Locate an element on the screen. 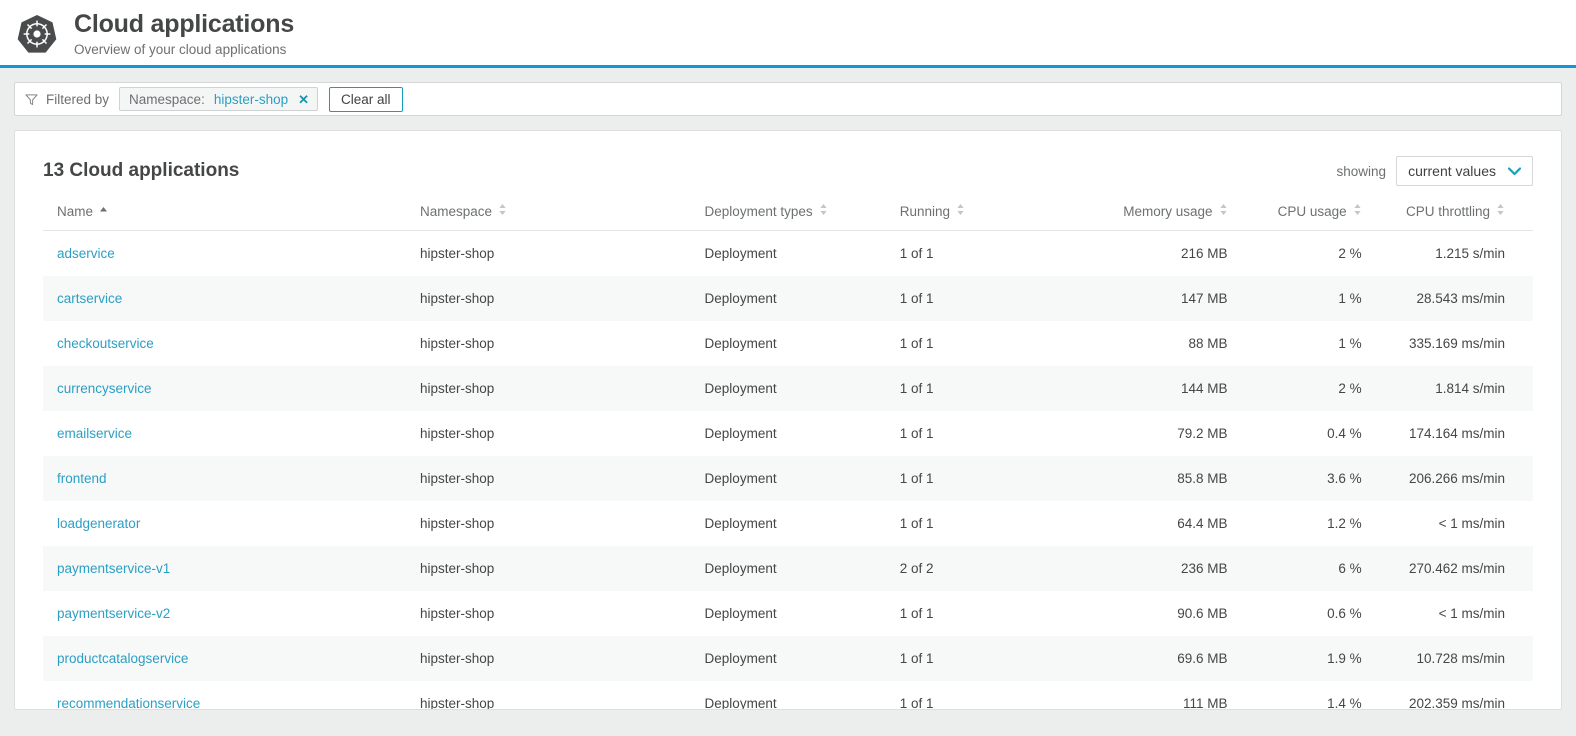  cell-name: checkoutservice is located at coordinates (231, 343).